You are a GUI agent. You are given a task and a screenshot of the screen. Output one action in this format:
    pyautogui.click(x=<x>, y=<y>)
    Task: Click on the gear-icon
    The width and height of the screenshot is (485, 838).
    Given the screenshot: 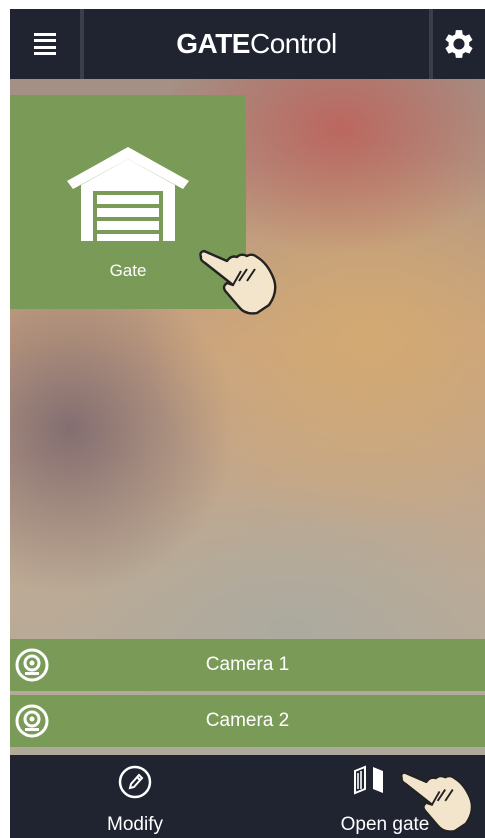 What is the action you would take?
    pyautogui.click(x=459, y=44)
    